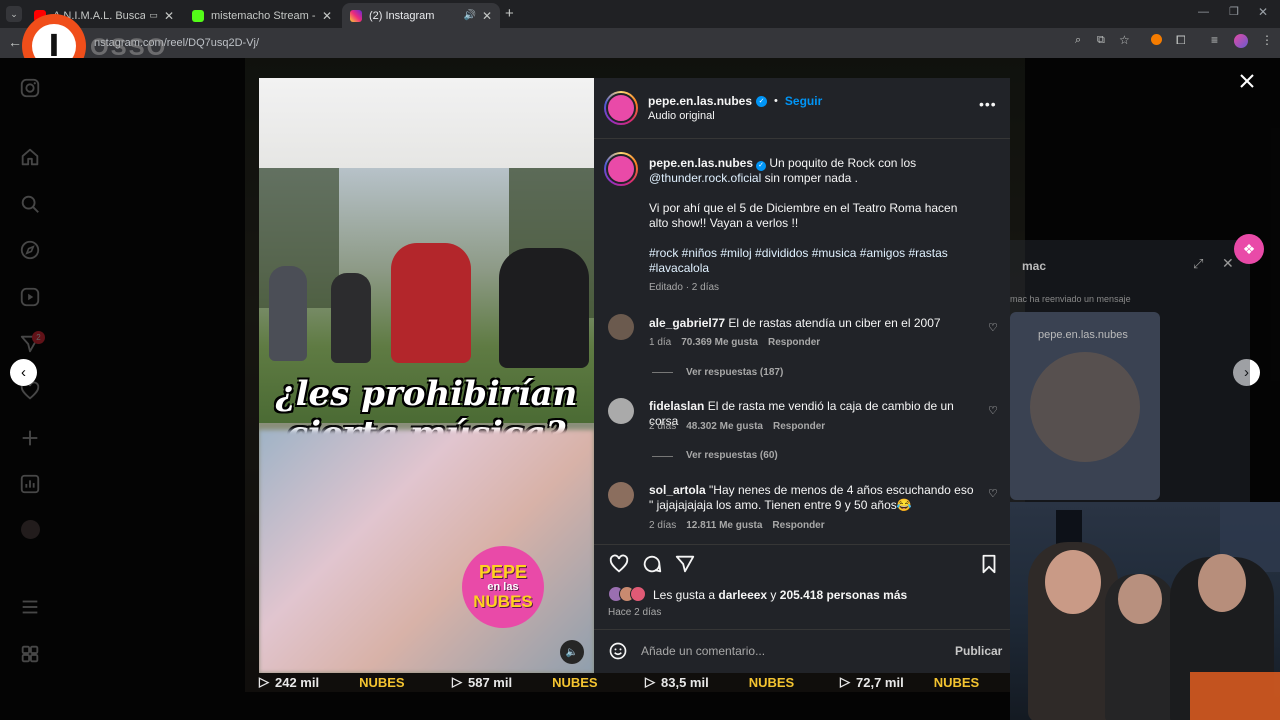 The width and height of the screenshot is (1280, 720). What do you see at coordinates (652, 564) in the screenshot?
I see `comment-bubble-icon` at bounding box center [652, 564].